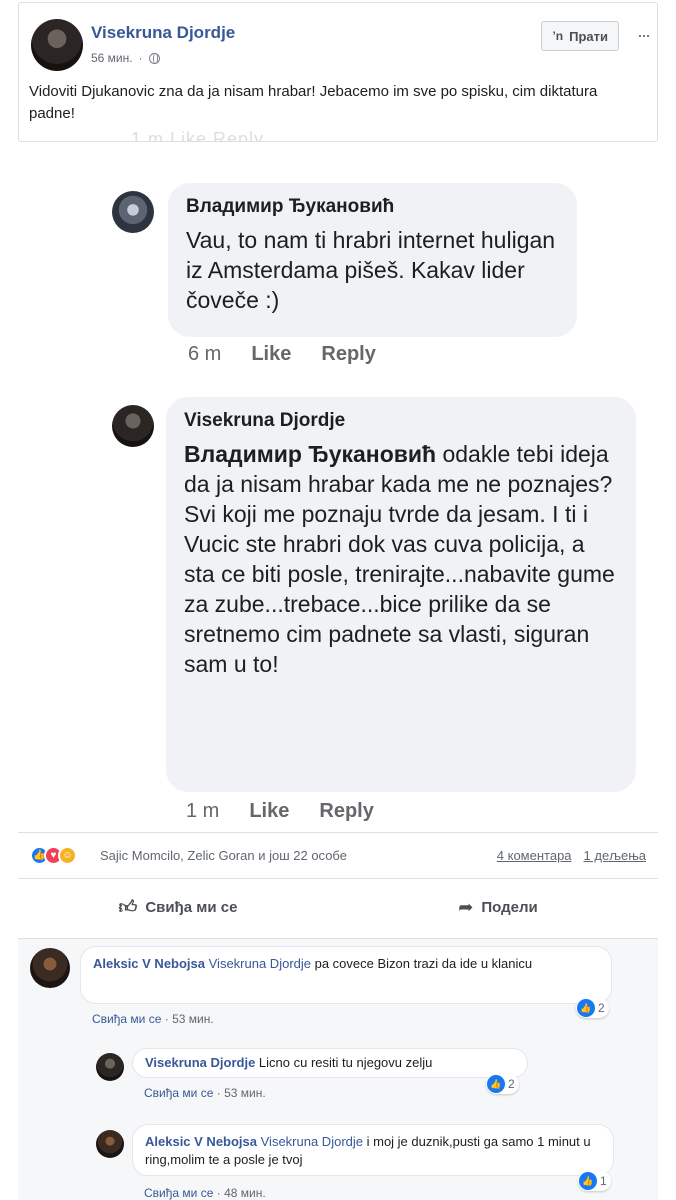 The height and width of the screenshot is (1200, 676). I want to click on post-action-bar: 👍︎ Свиђа ми се ➦ Подели, so click(338, 907).